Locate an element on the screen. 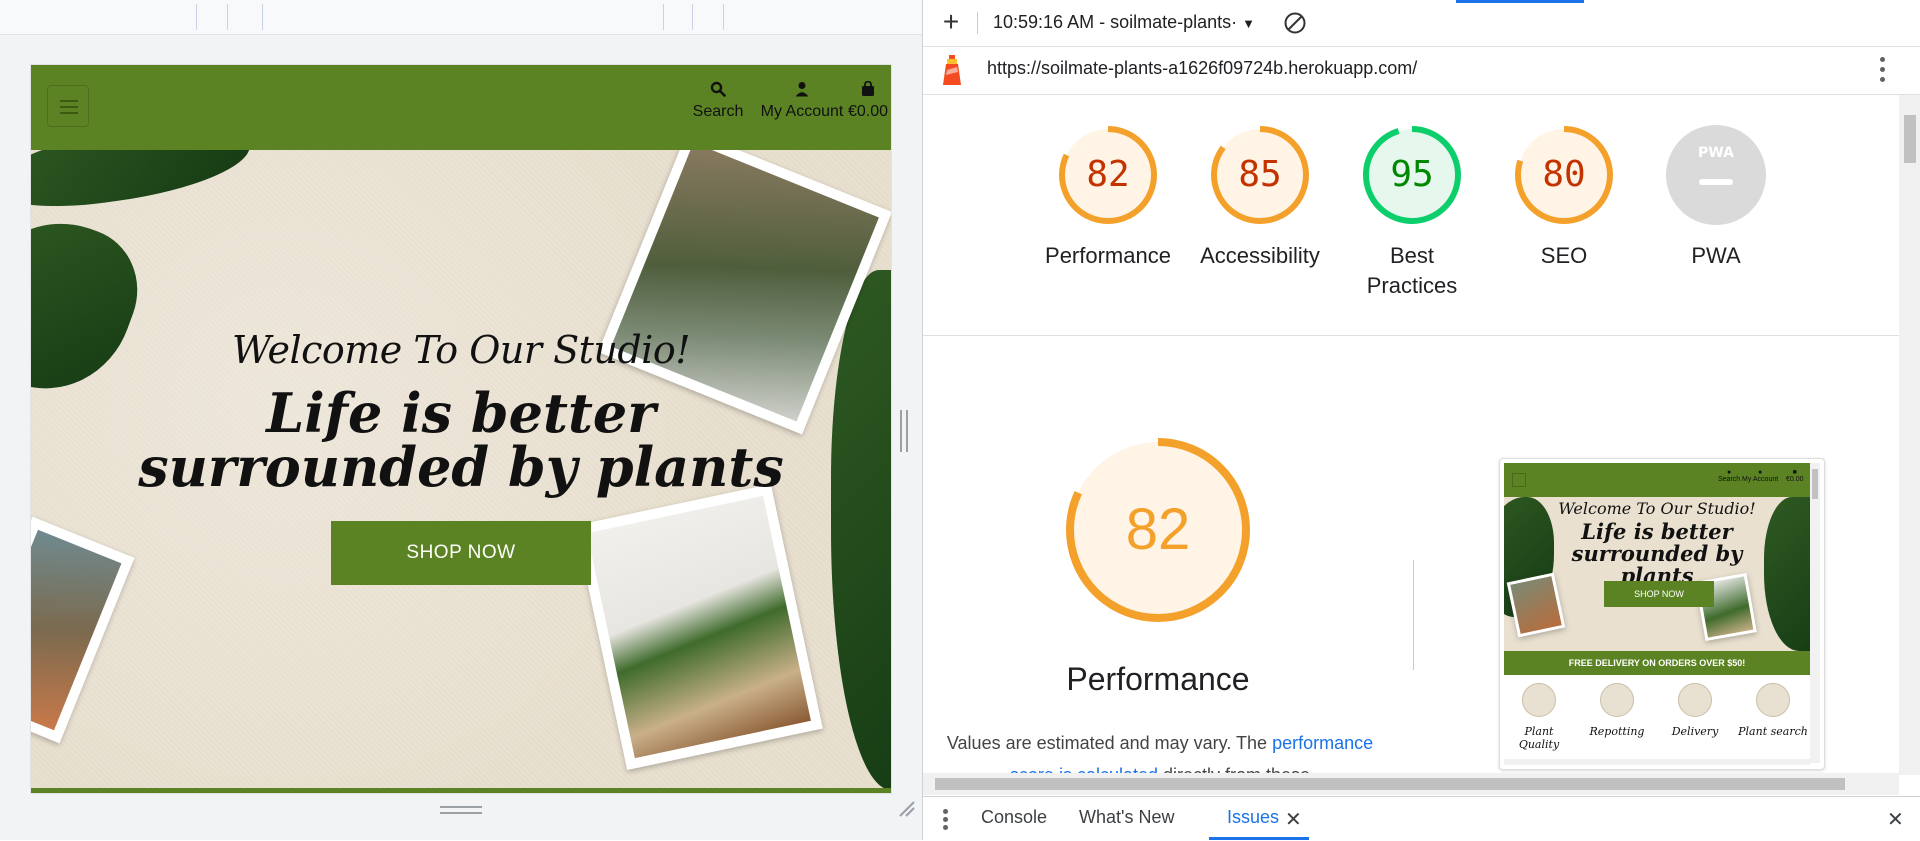 This screenshot has height=841, width=1920. thumbnail-feature: Plant Quality is located at coordinates (1539, 717).